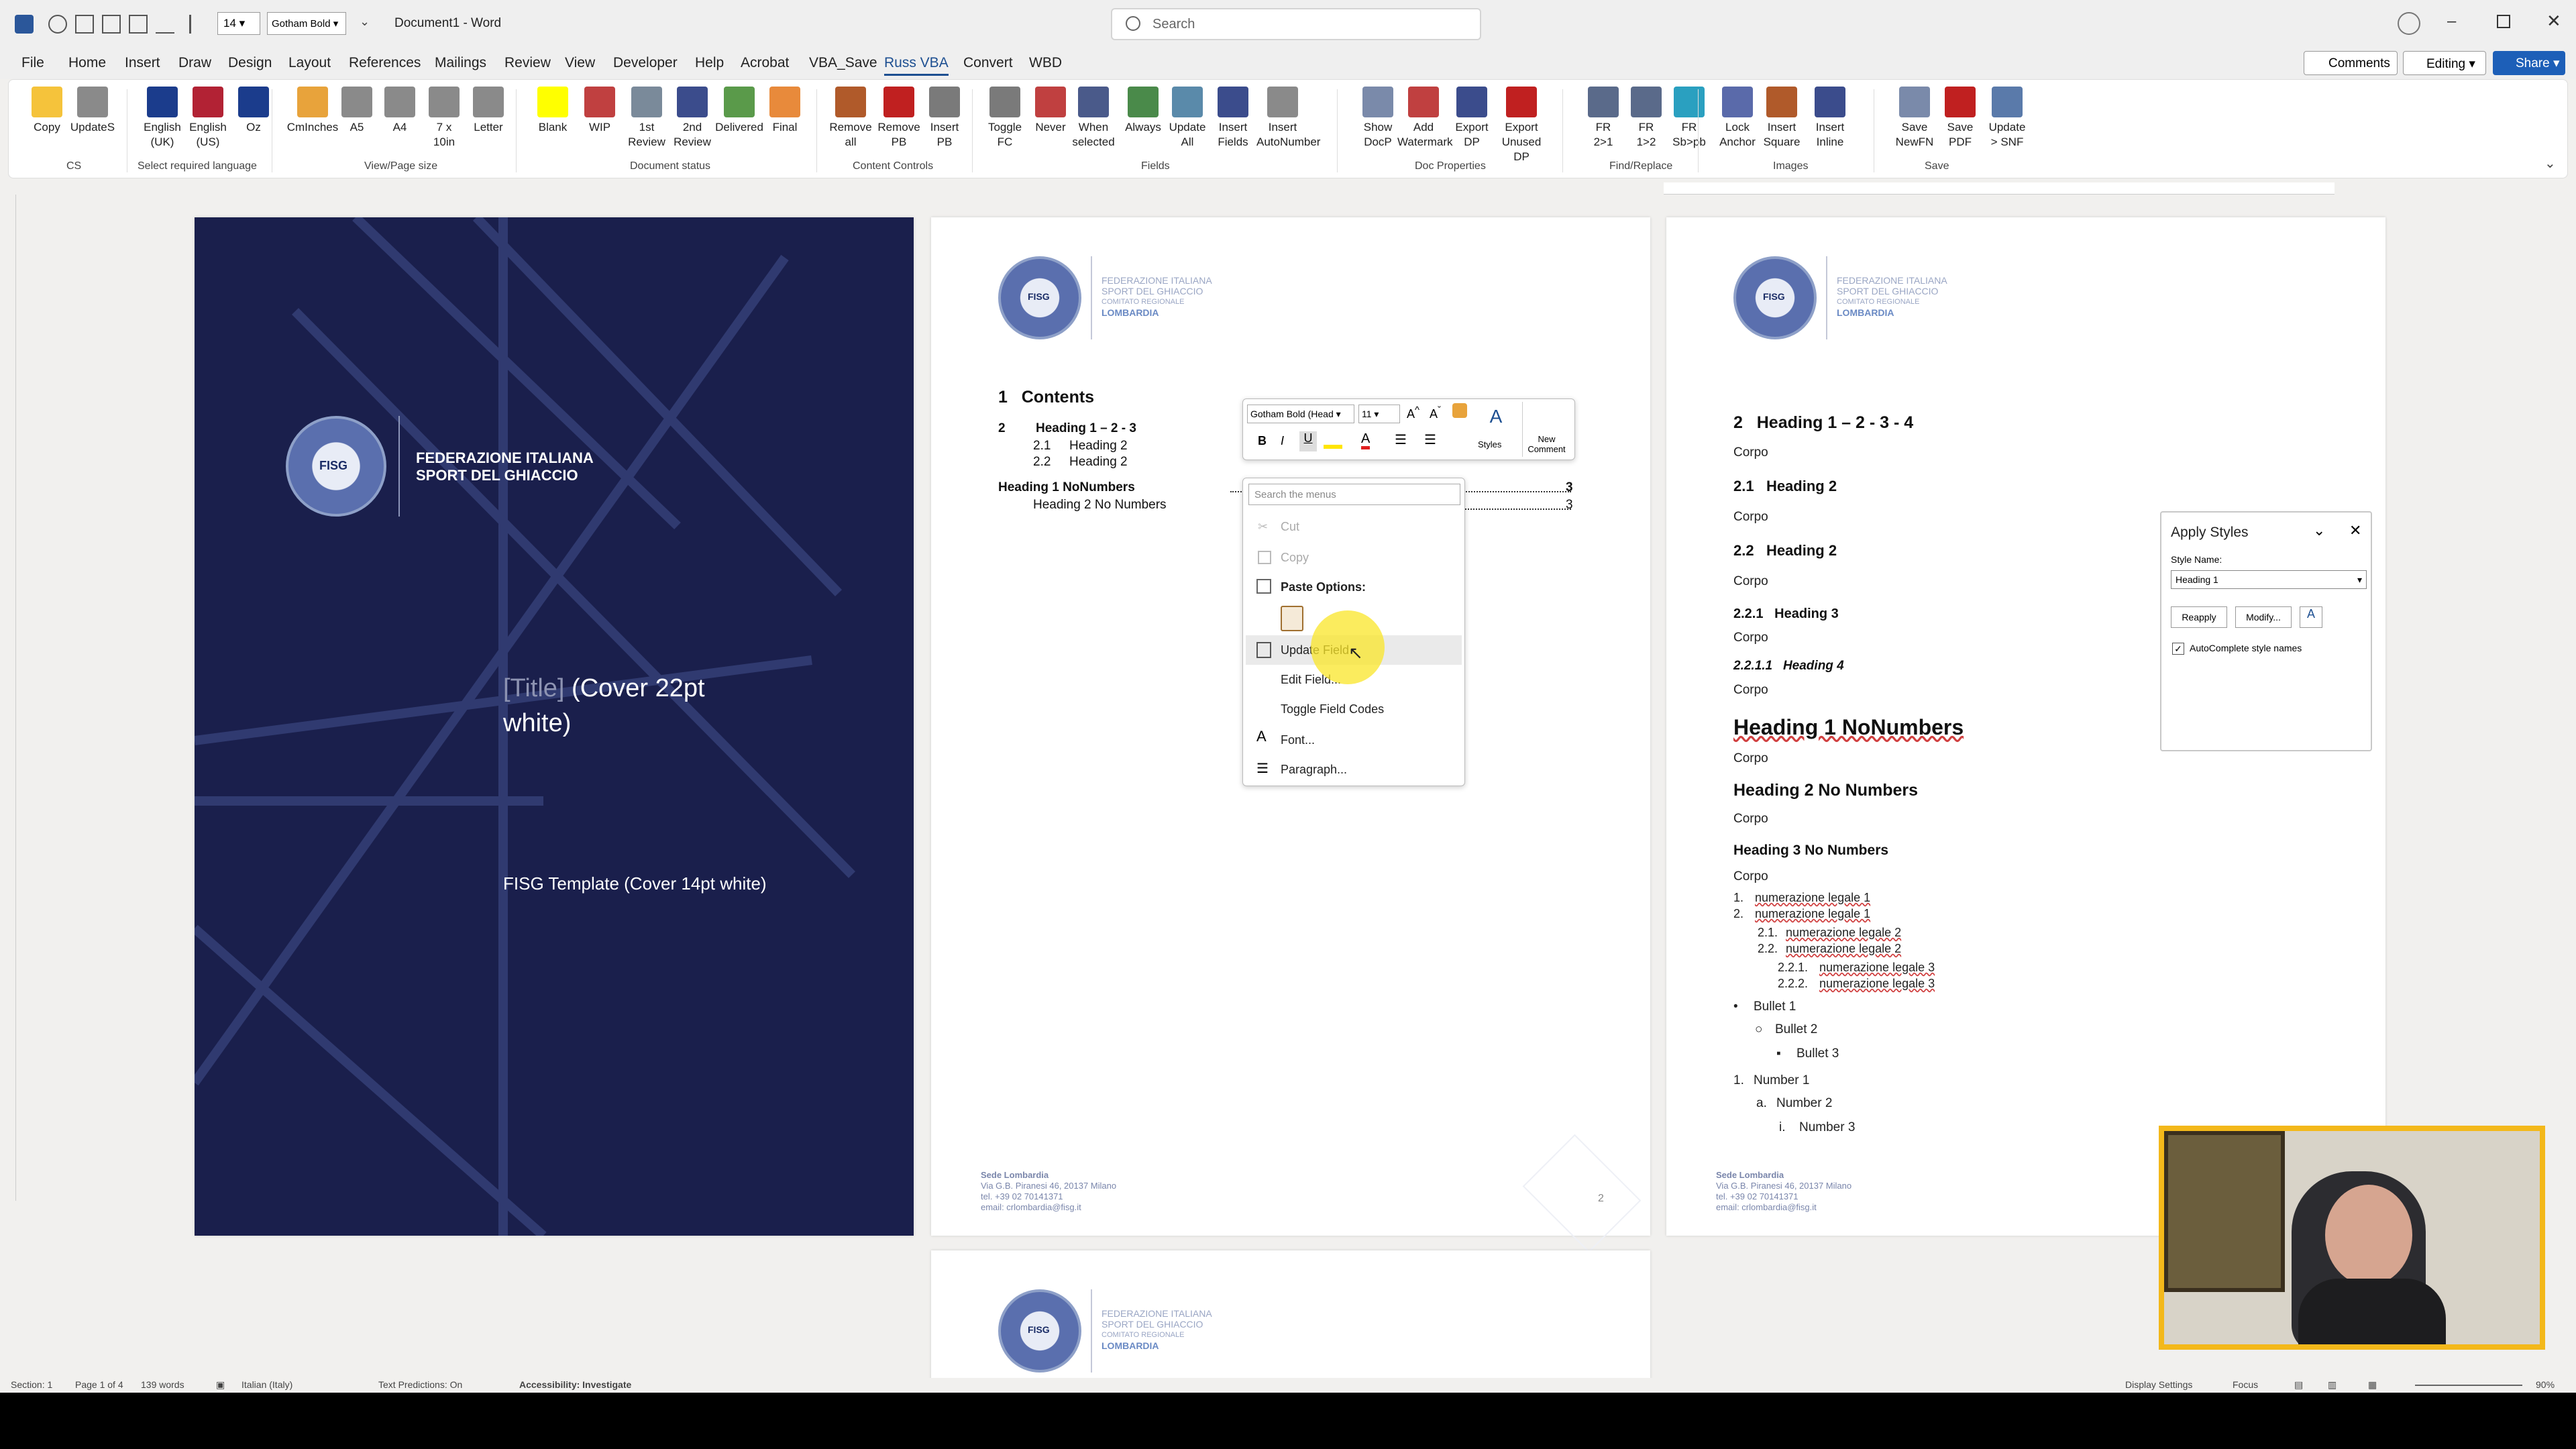 The height and width of the screenshot is (1449, 2576). I want to click on style-name-input: Heading 1 ▾, so click(2269, 579).